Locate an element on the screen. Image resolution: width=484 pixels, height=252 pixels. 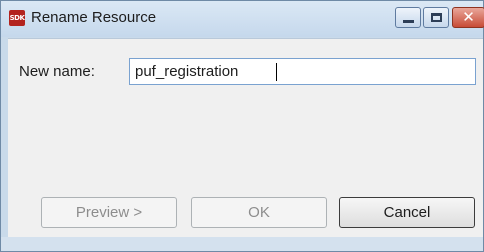
preview-button: Preview > is located at coordinates (109, 212).